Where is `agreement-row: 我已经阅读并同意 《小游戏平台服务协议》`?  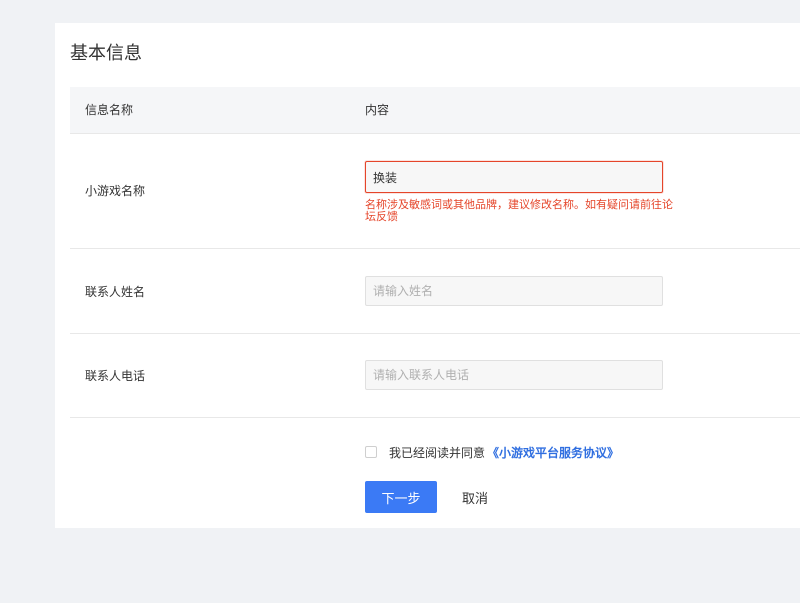
agreement-row: 我已经阅读并同意 《小游戏平台服务协议》 is located at coordinates (492, 452).